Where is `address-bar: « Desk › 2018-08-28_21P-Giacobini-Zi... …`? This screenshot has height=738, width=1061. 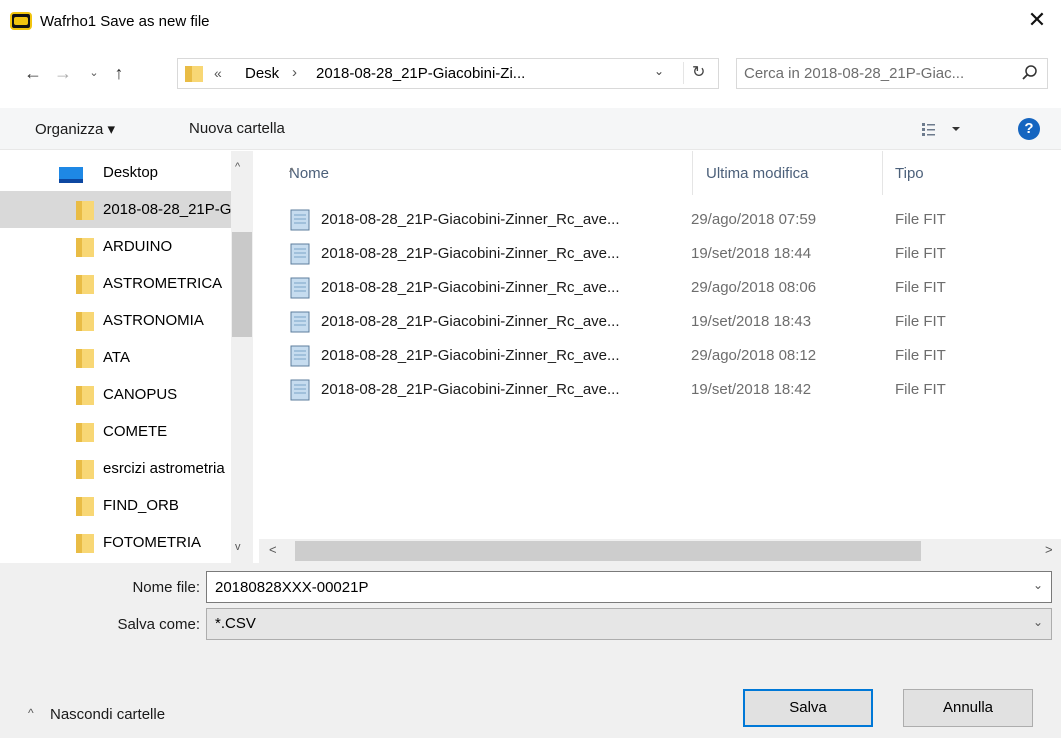
address-bar: « Desk › 2018-08-28_21P-Giacobini-Zi... … is located at coordinates (448, 73).